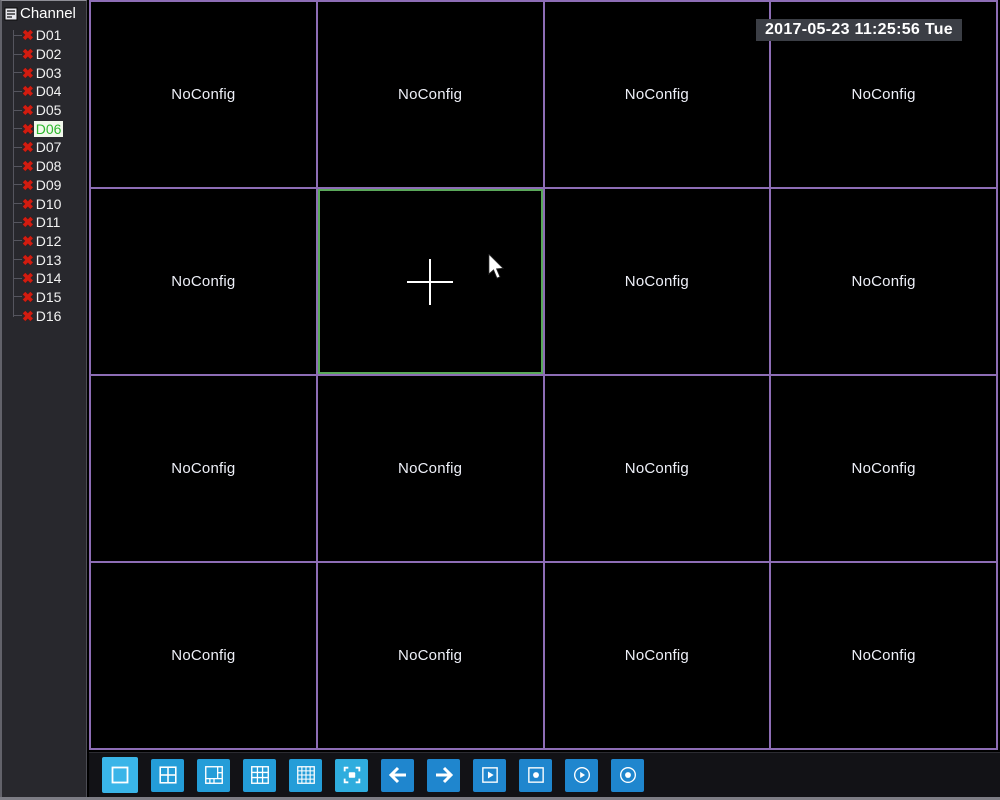 Image resolution: width=1000 pixels, height=800 pixels. I want to click on channel-panel-header: Channel, so click(44, 12).